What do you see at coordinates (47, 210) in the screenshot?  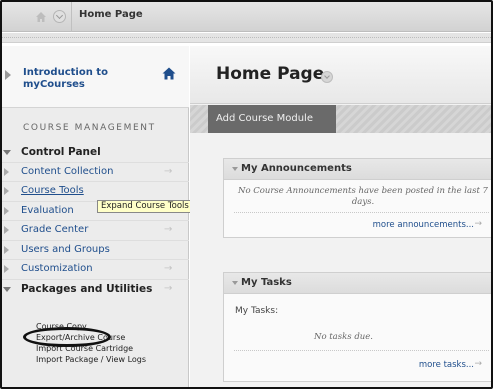 I see `menu-item-label: Evaluation` at bounding box center [47, 210].